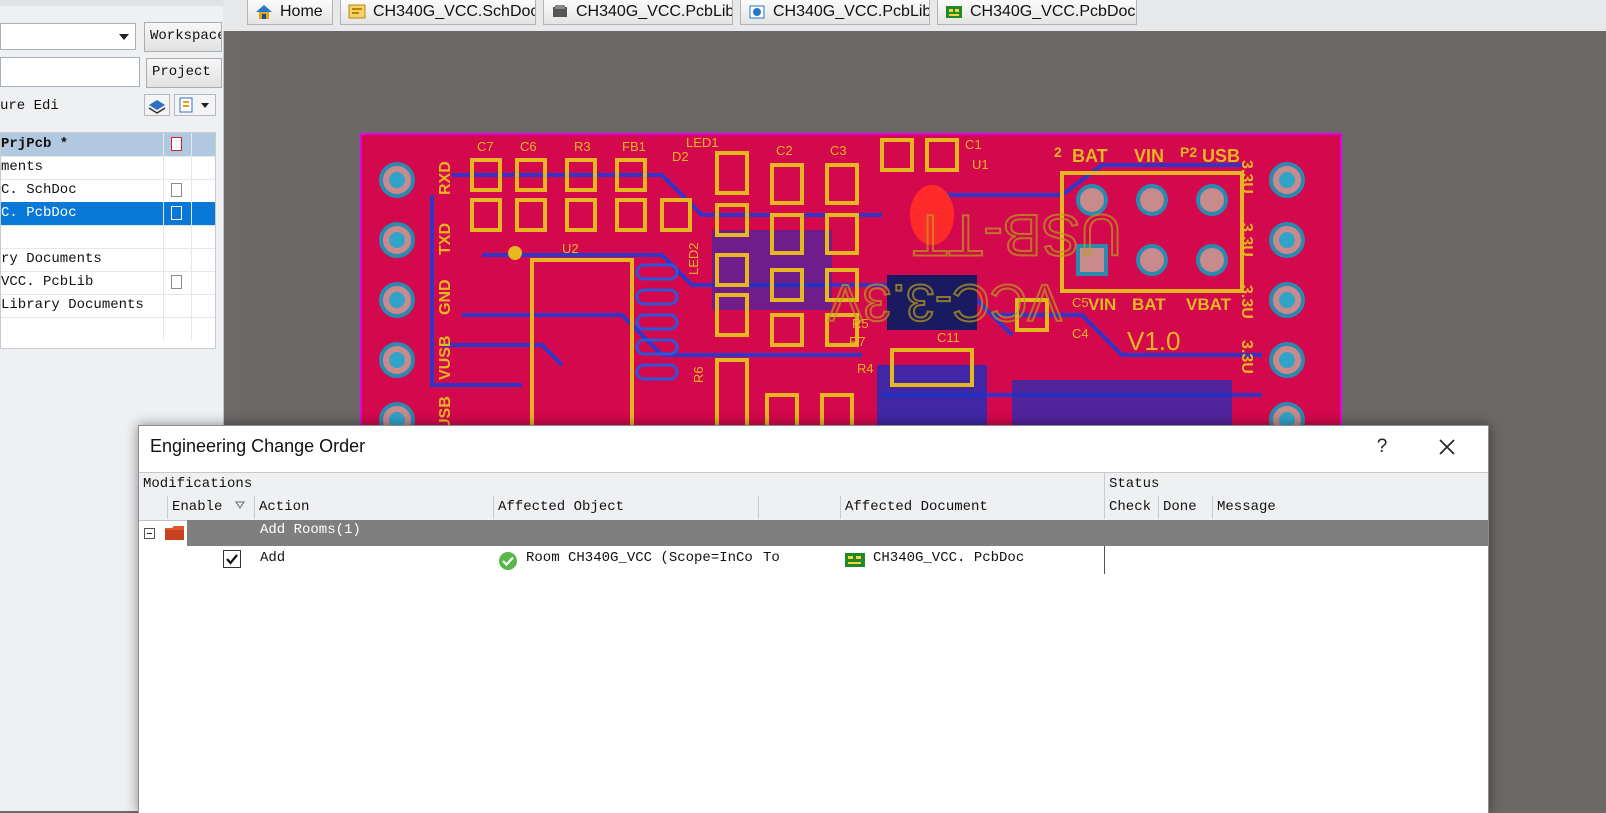  I want to click on document-options-icon, so click(195, 105).